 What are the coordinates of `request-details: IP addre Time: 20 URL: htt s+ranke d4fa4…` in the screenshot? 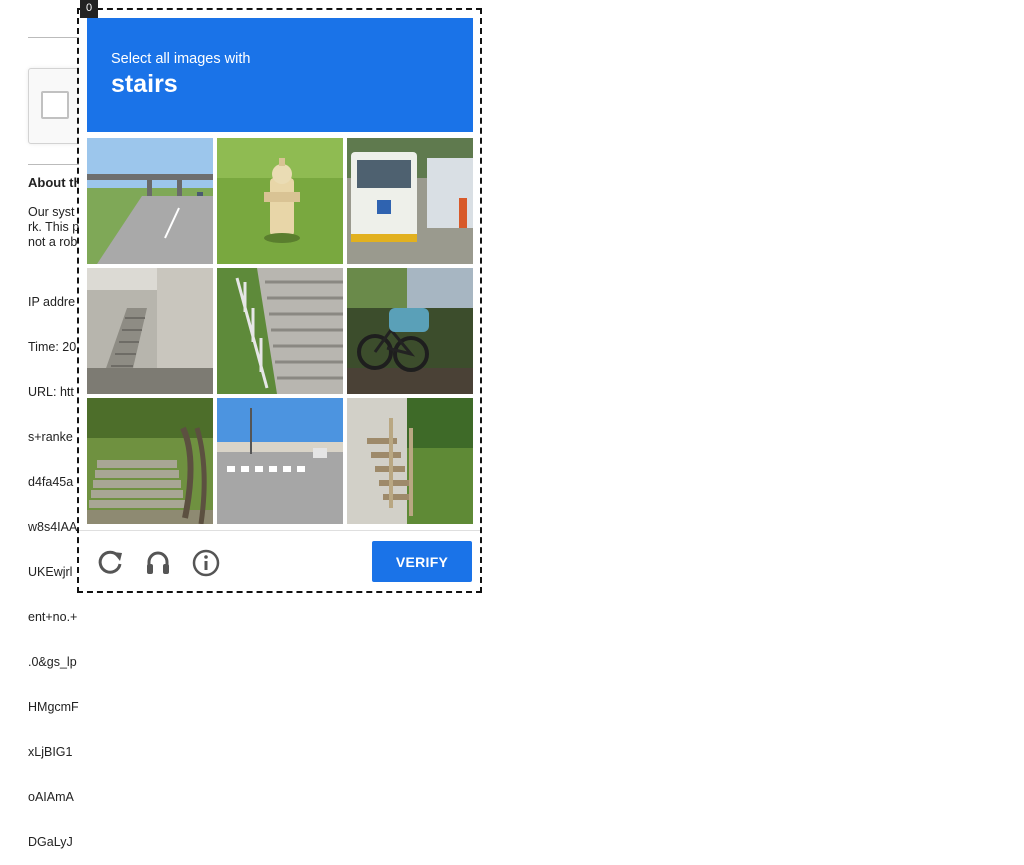 It's located at (53, 565).